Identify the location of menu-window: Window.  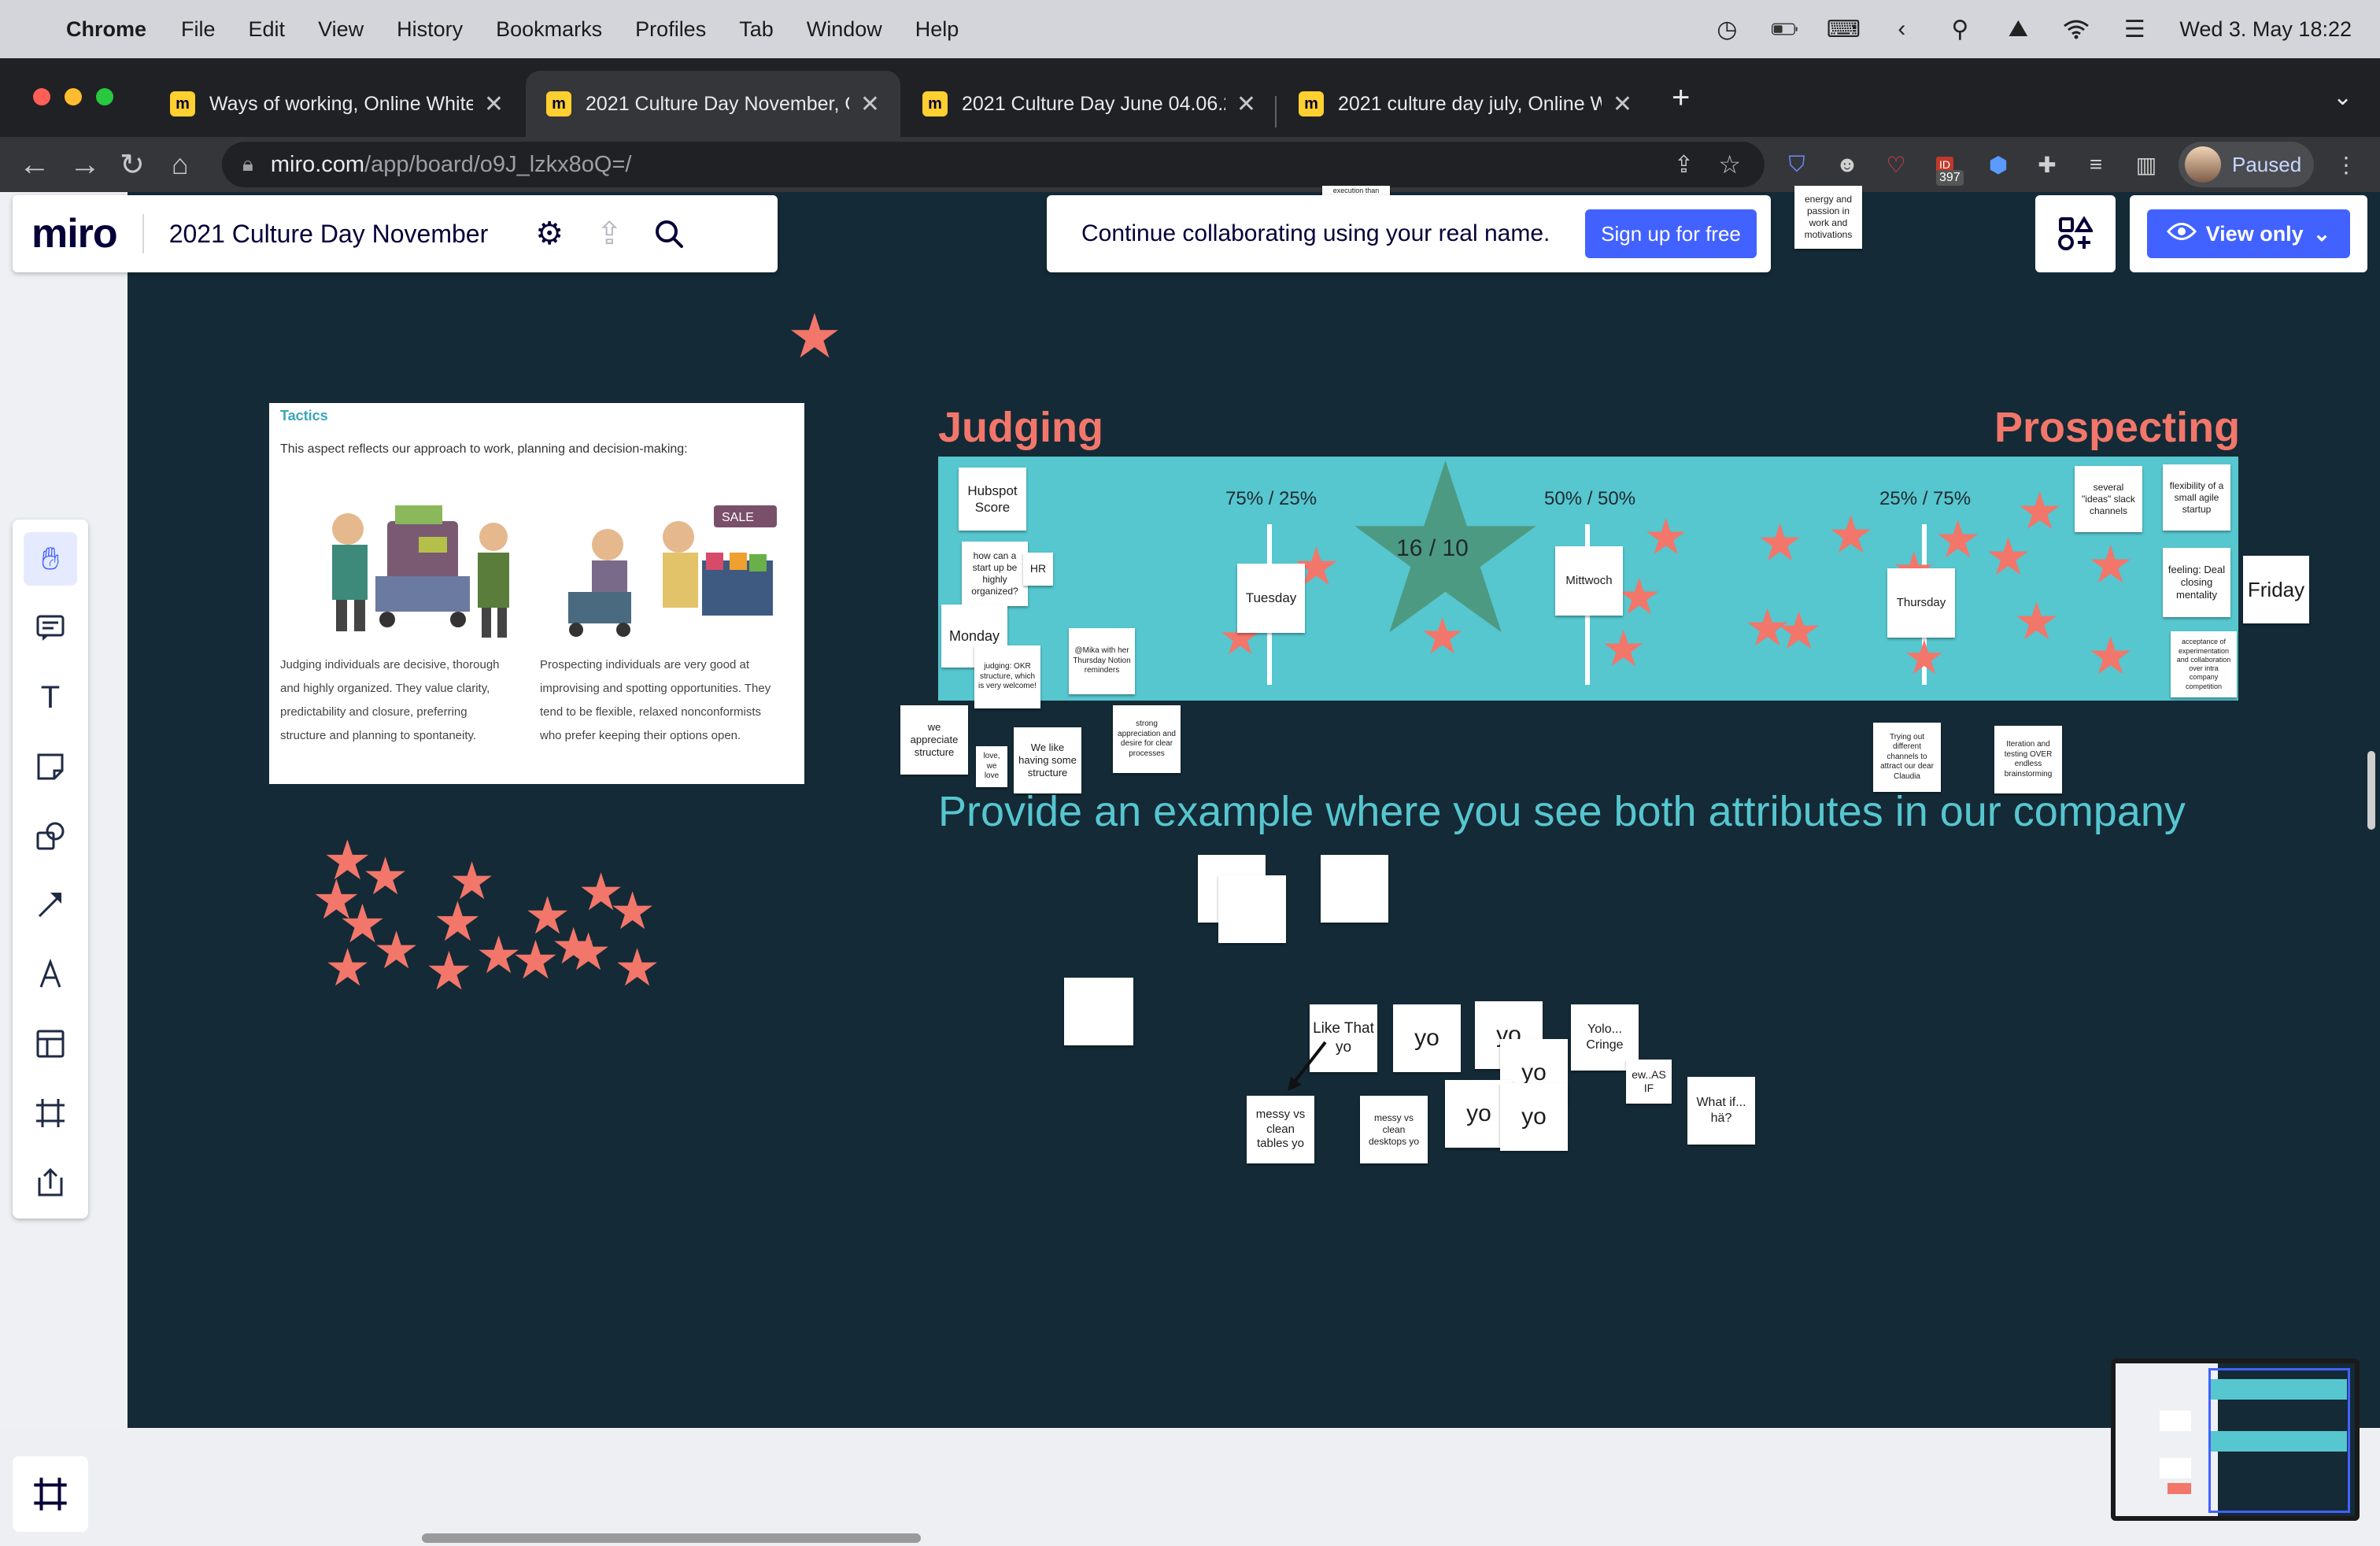
(844, 29).